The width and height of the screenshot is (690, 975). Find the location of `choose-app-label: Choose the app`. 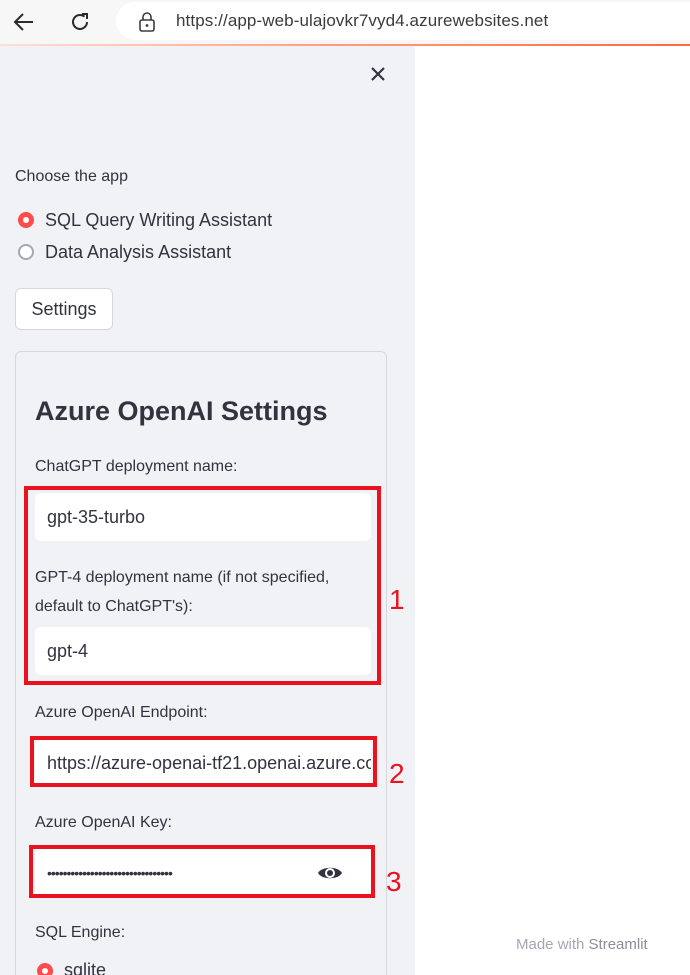

choose-app-label: Choose the app is located at coordinates (71, 176).